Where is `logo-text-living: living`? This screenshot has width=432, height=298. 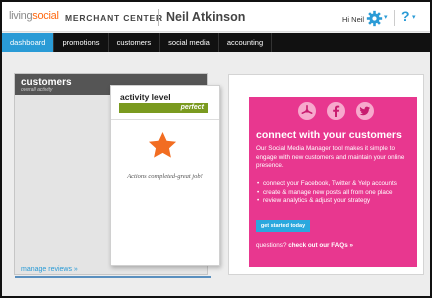
logo-text-living: living is located at coordinates (21, 16).